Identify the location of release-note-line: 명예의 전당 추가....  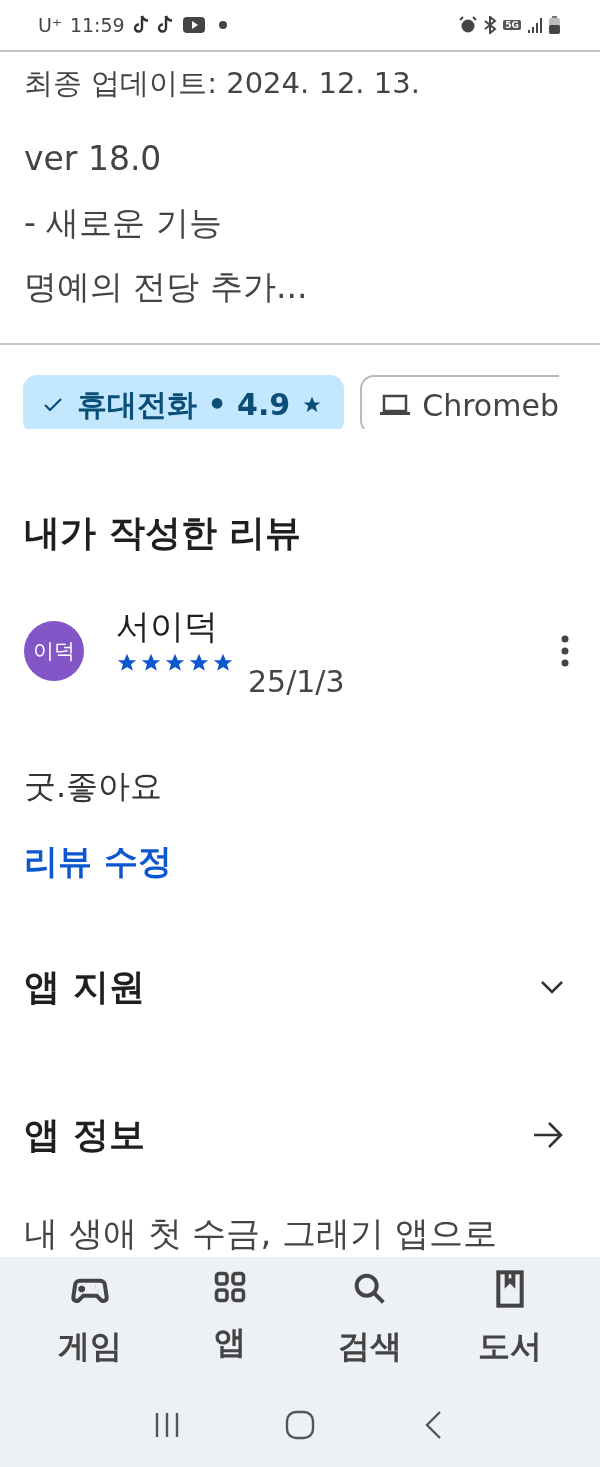
(166, 287).